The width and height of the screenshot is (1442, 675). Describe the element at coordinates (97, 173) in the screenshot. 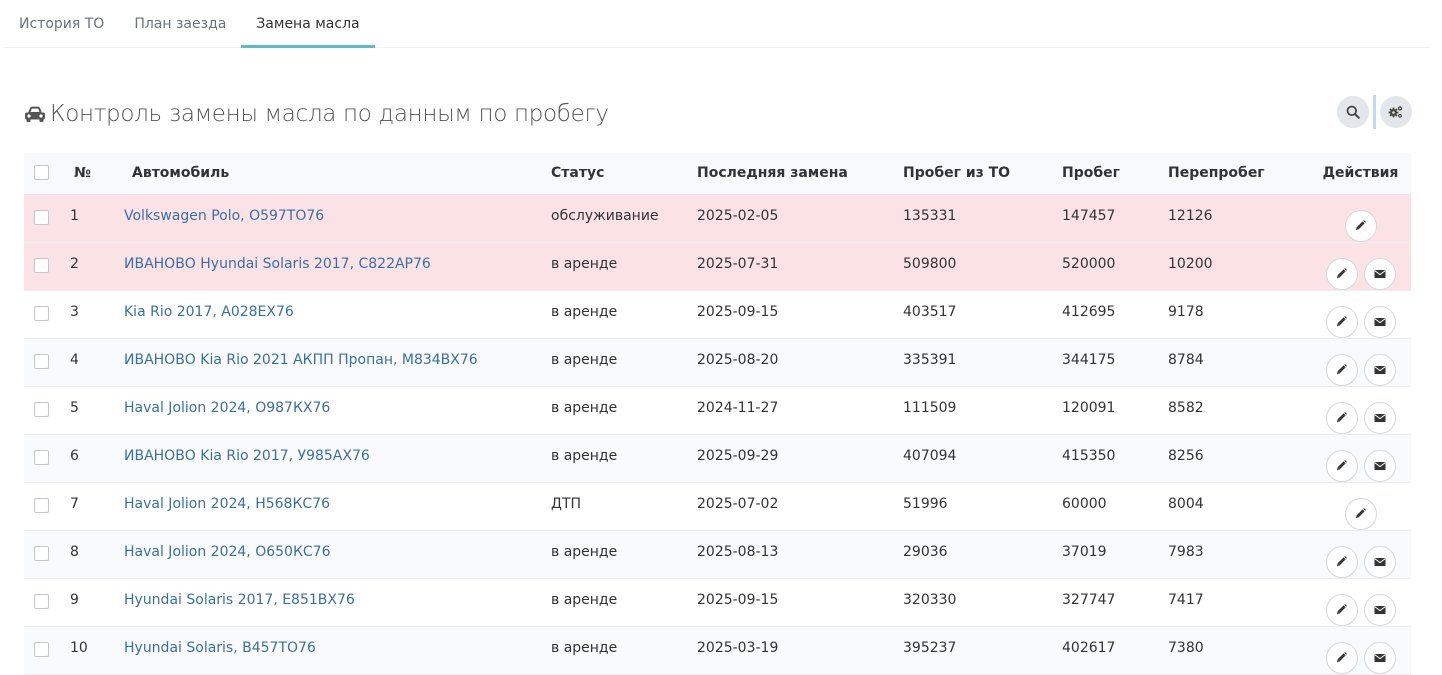

I see `header-num: №` at that location.